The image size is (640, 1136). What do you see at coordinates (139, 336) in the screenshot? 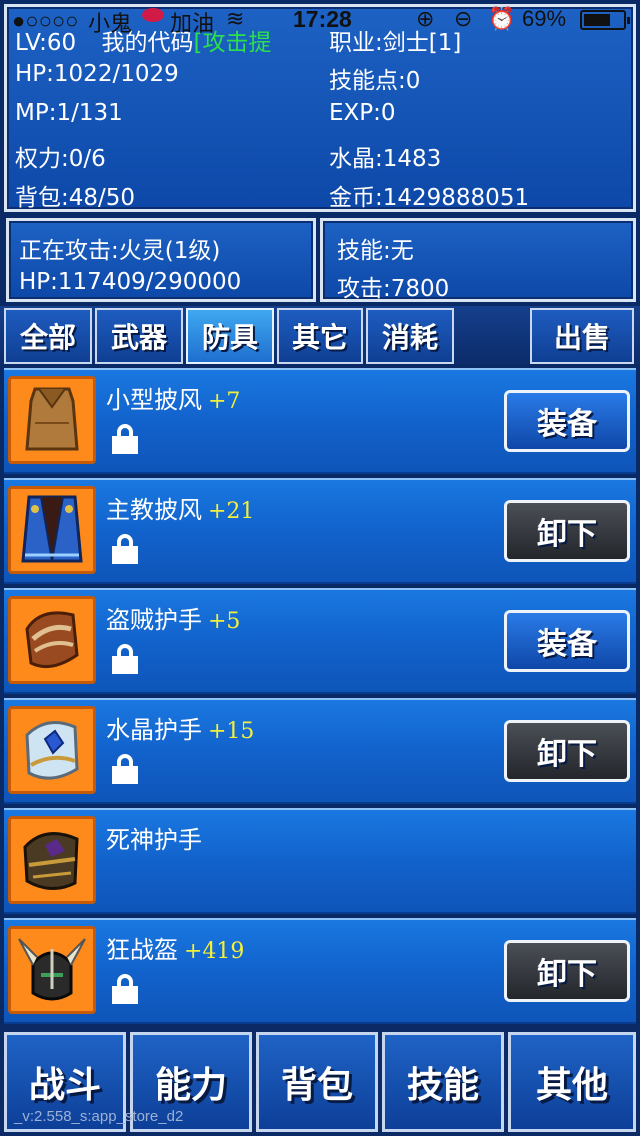
I see `tab-weapons: 武器` at bounding box center [139, 336].